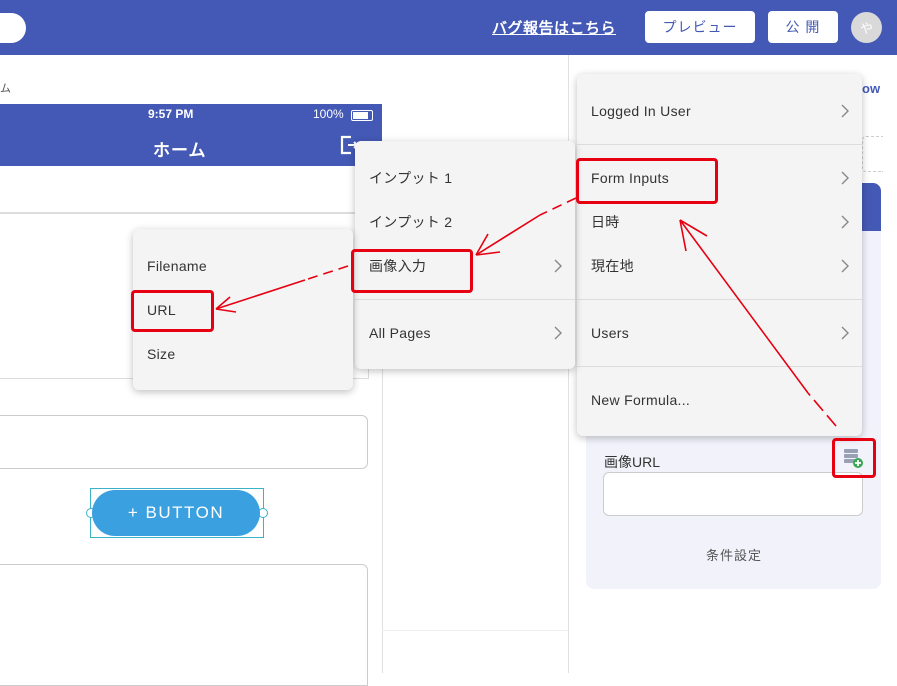 The width and height of the screenshot is (897, 686). Describe the element at coordinates (328, 114) in the screenshot. I see `status-battery: 100%` at that location.